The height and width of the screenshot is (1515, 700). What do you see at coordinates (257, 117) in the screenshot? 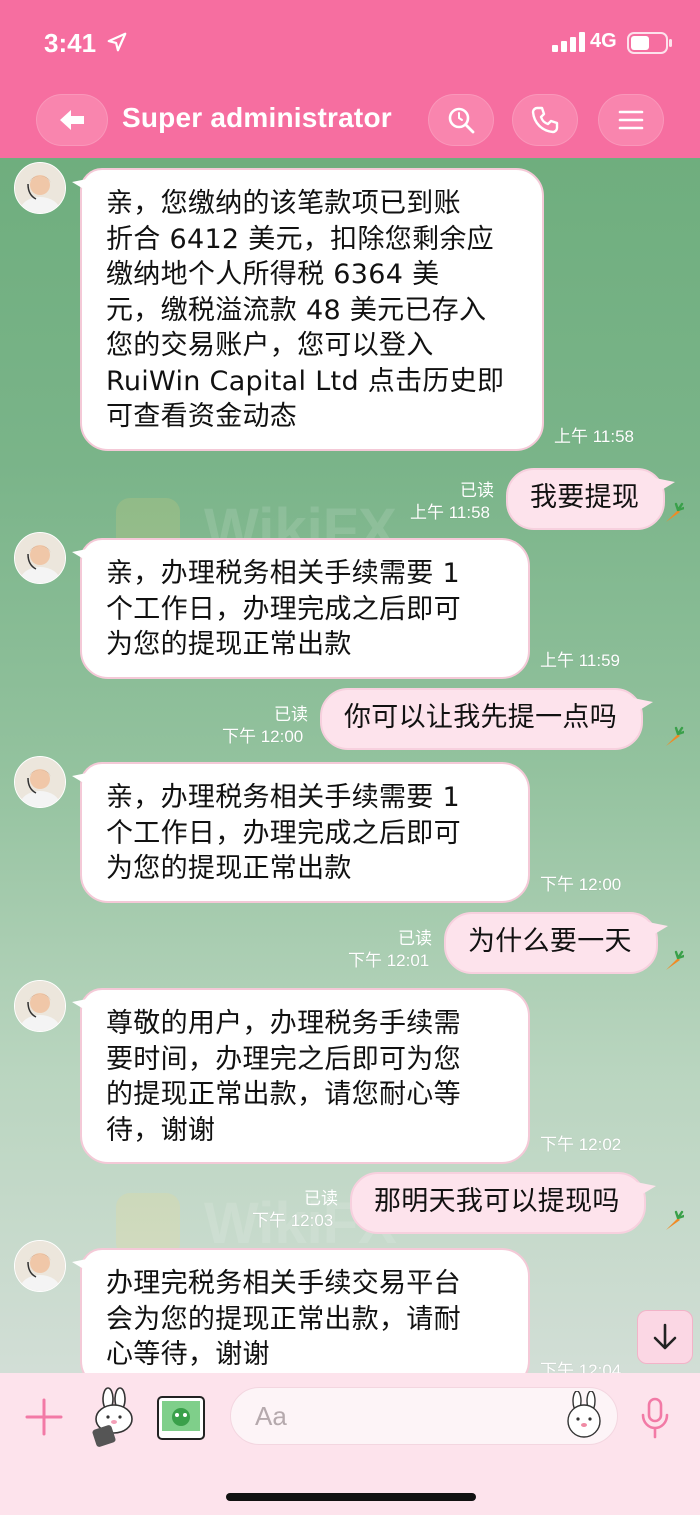
I see `chat-title: Super administrator` at bounding box center [257, 117].